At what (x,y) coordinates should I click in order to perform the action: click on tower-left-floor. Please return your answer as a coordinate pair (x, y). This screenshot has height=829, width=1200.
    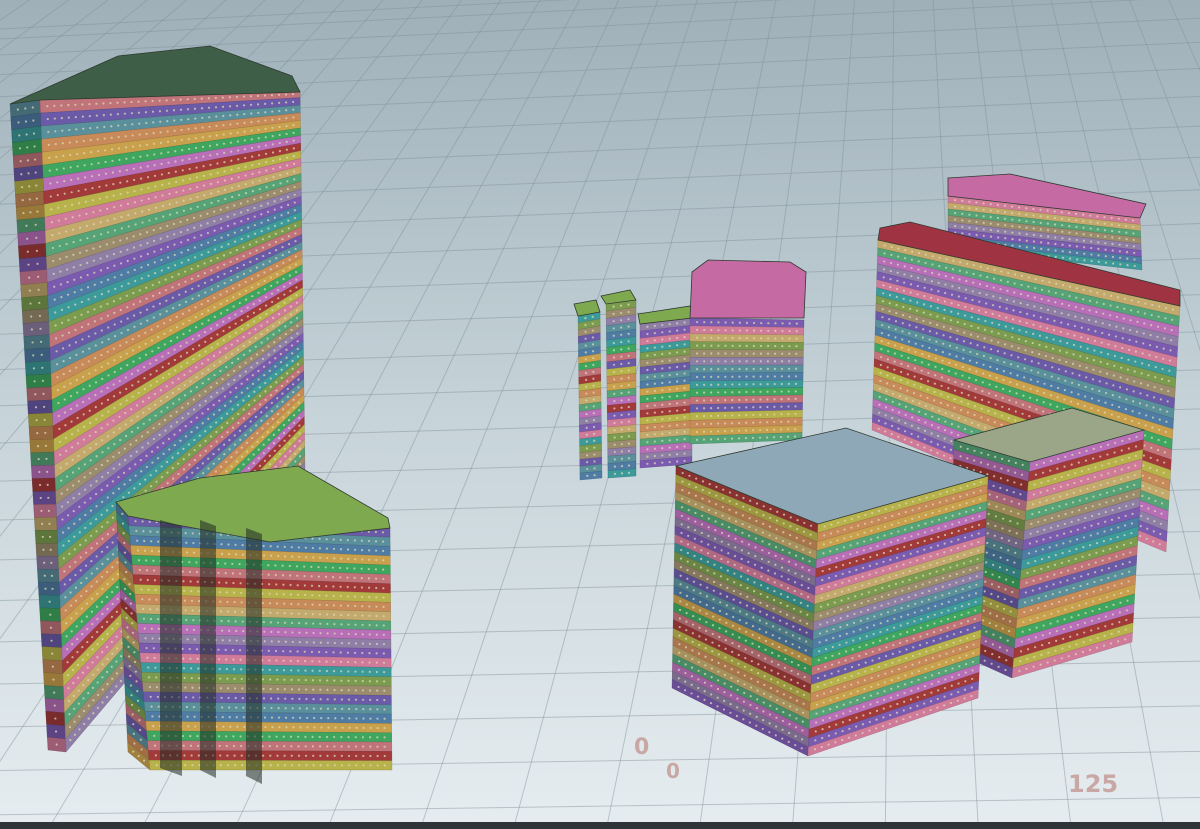
    Looking at the image, I should click on (46, 537).